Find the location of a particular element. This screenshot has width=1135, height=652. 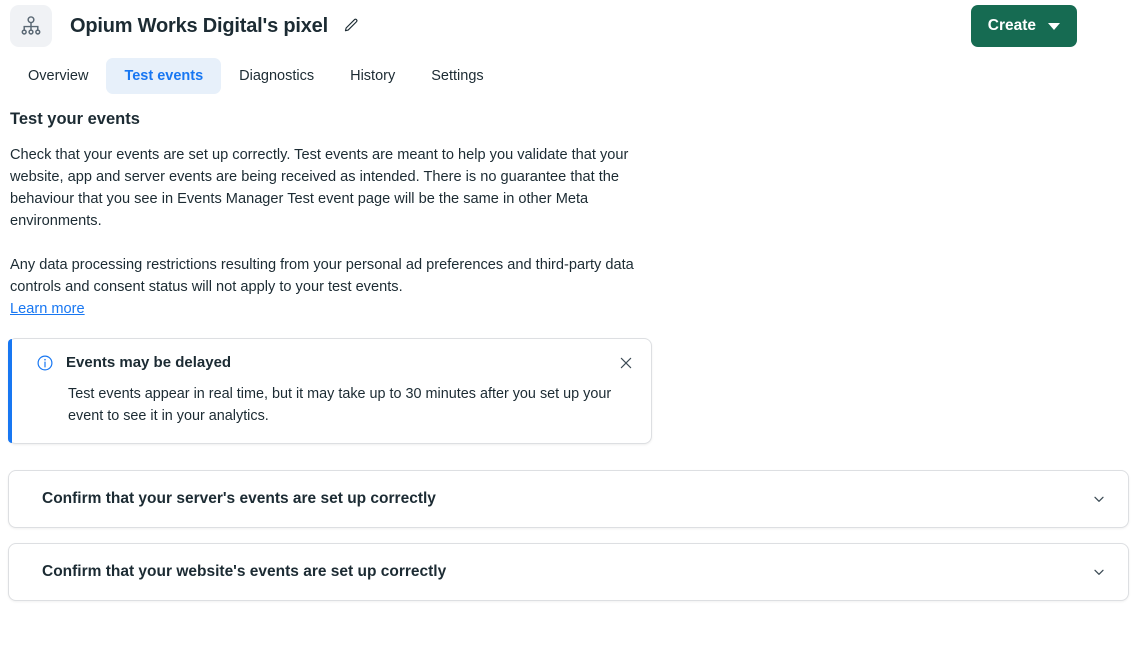

create-button: Create is located at coordinates (1023, 26).